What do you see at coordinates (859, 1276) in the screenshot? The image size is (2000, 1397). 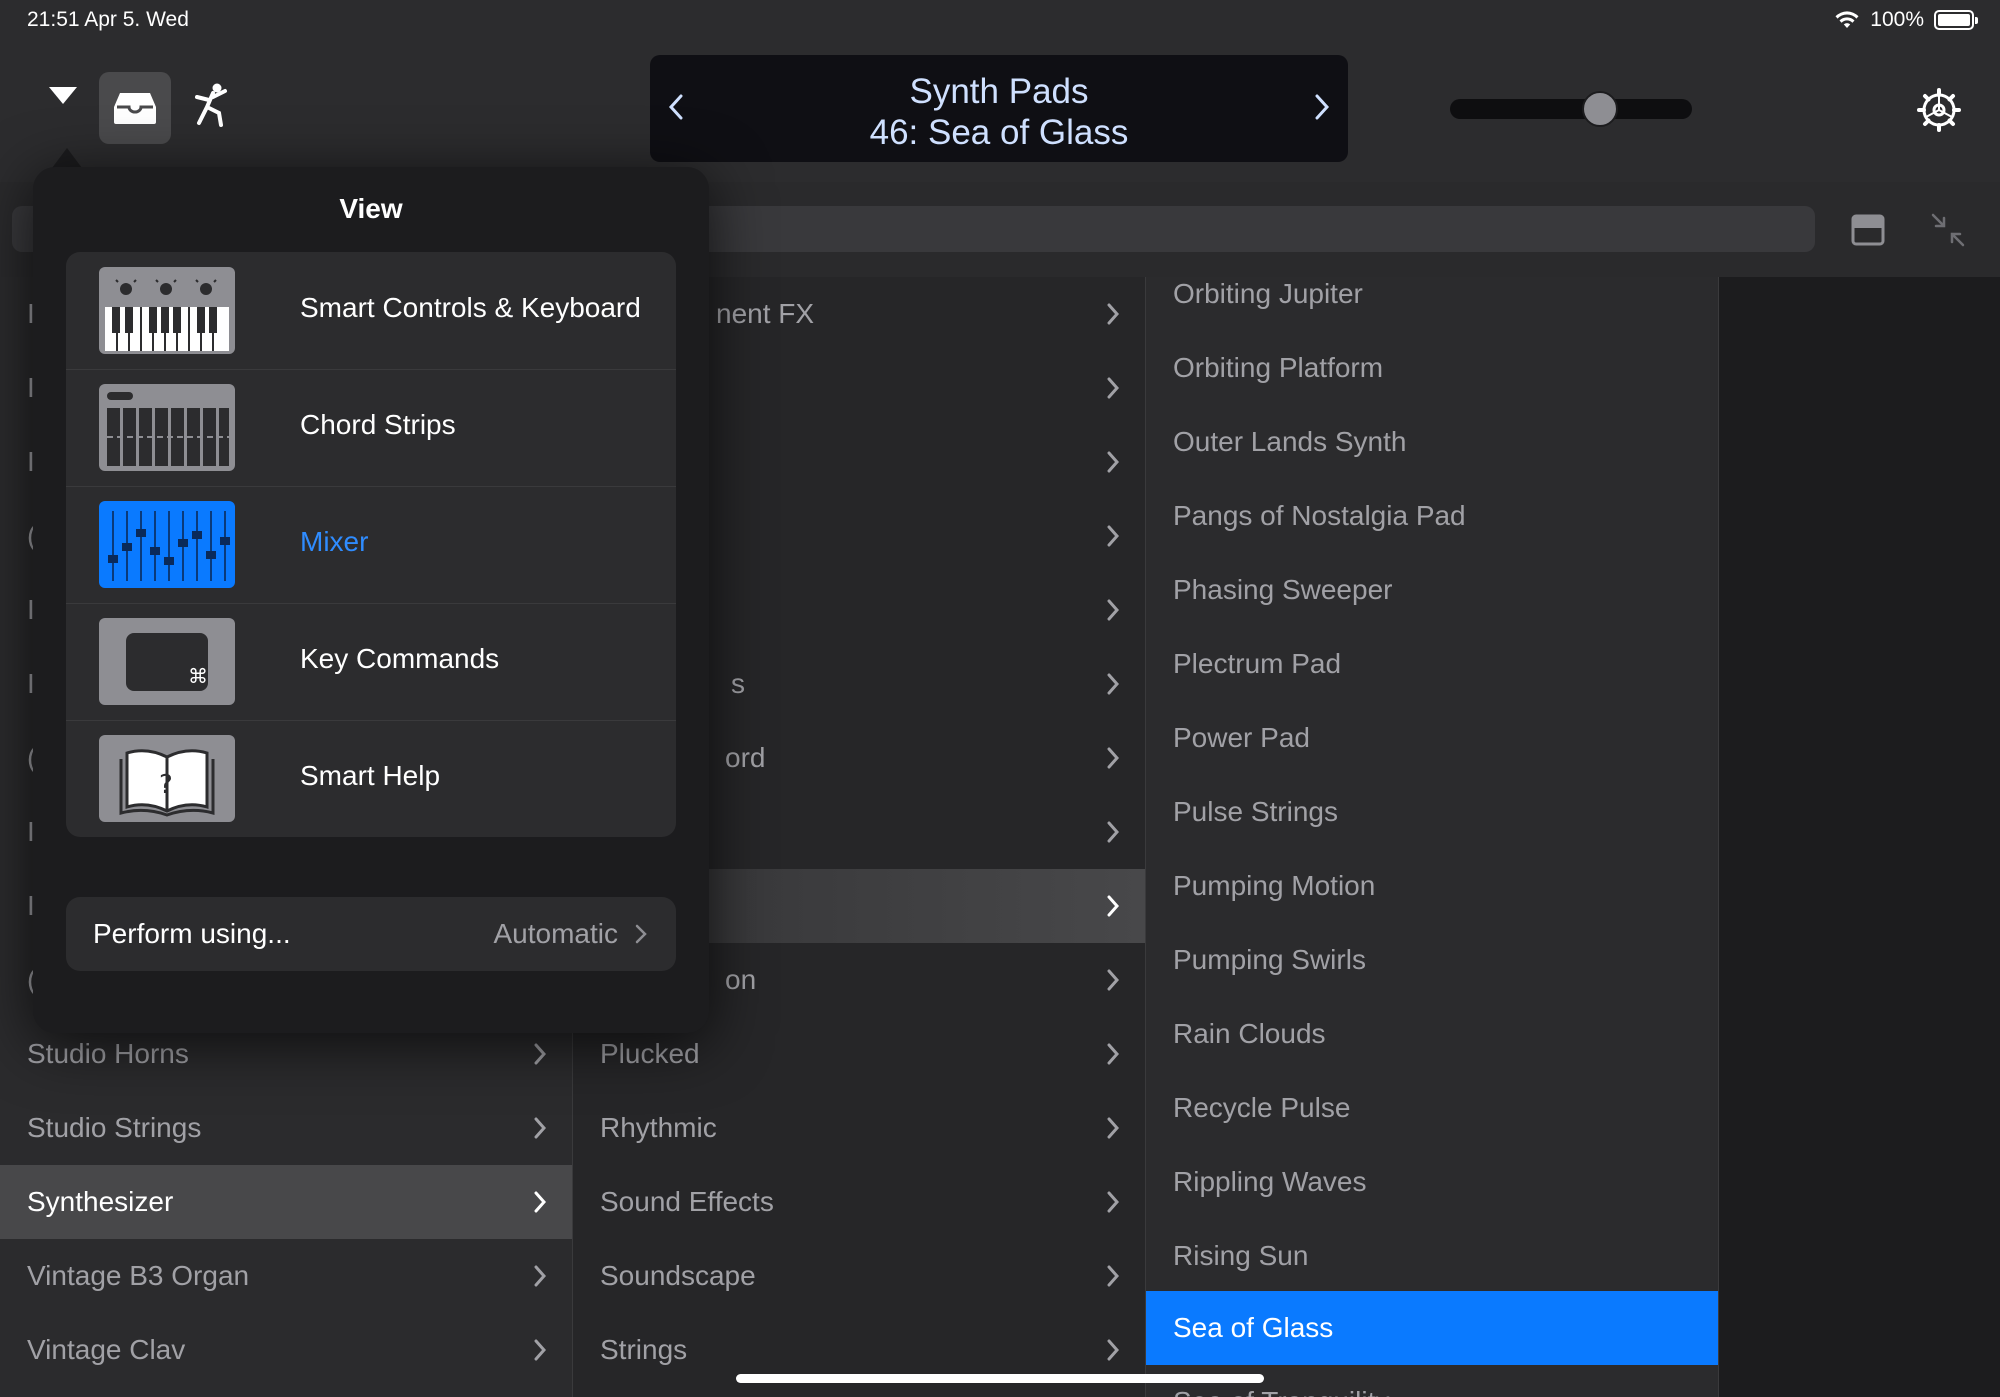 I see `list-item: Soundscape` at bounding box center [859, 1276].